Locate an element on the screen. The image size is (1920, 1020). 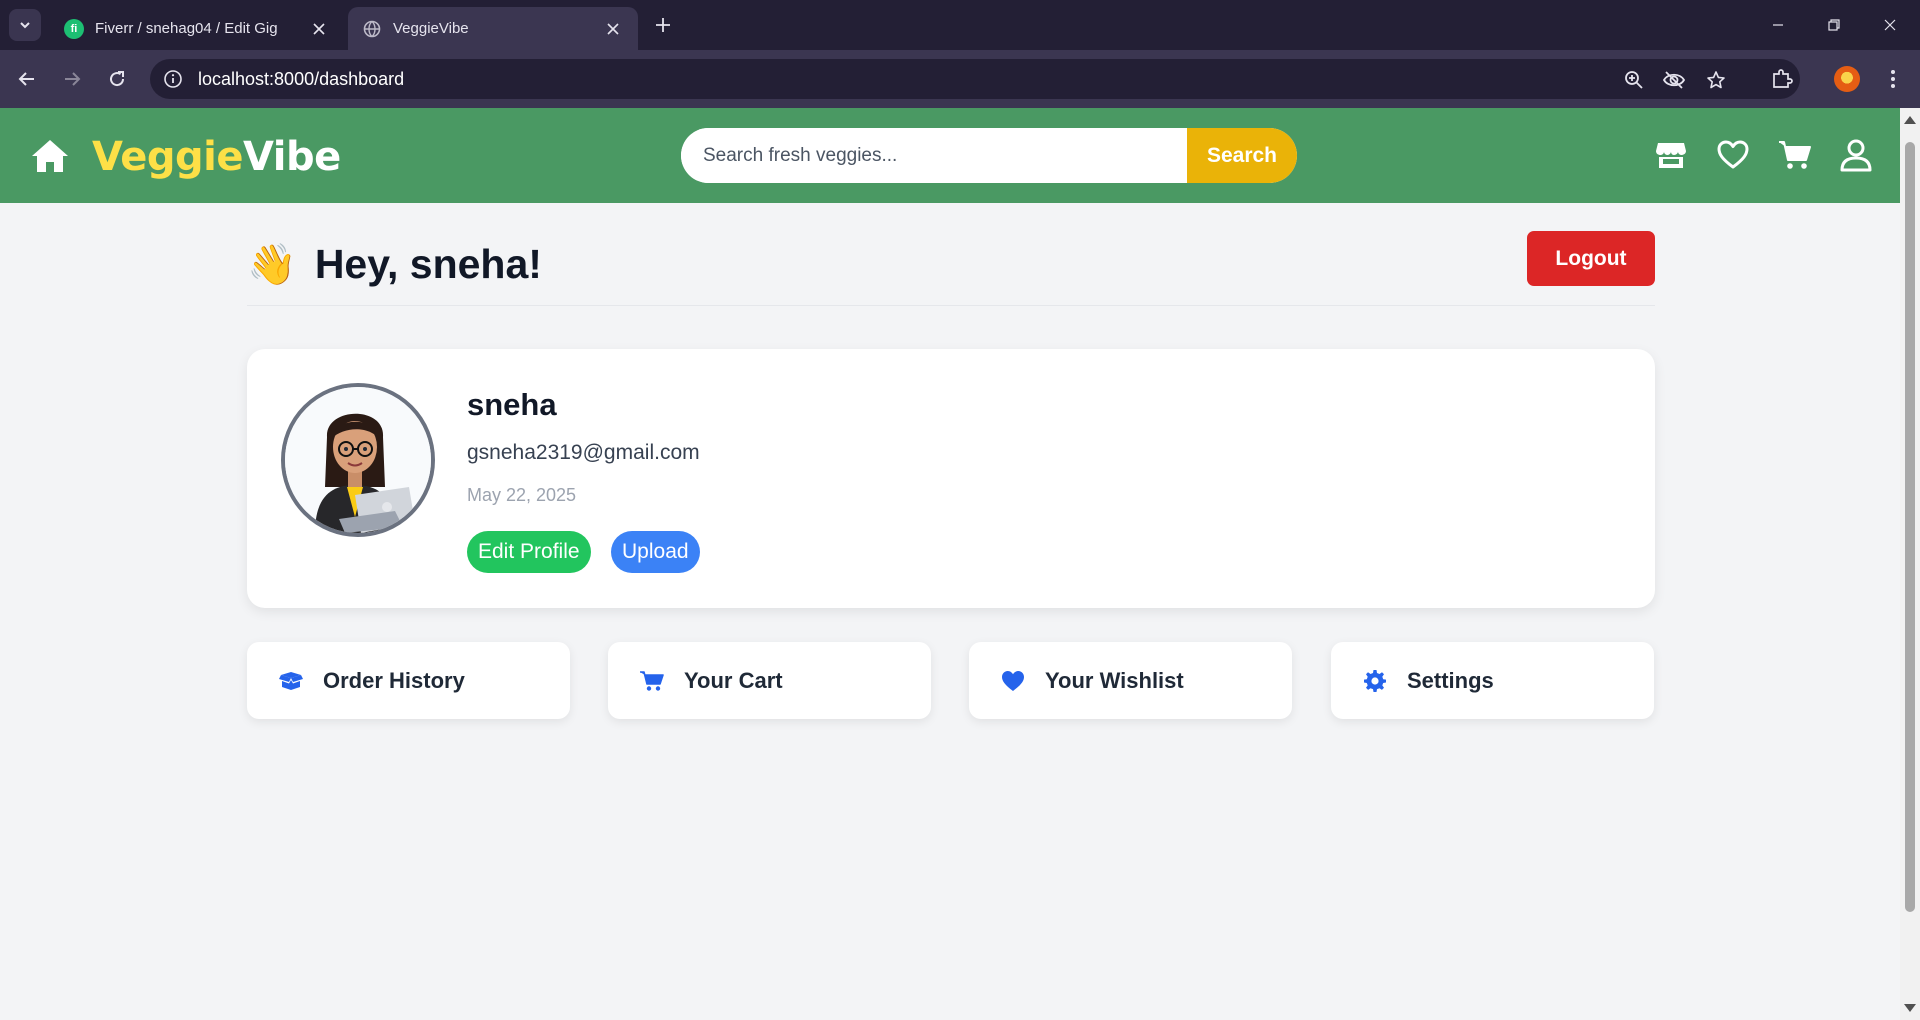
avatar is located at coordinates (358, 460).